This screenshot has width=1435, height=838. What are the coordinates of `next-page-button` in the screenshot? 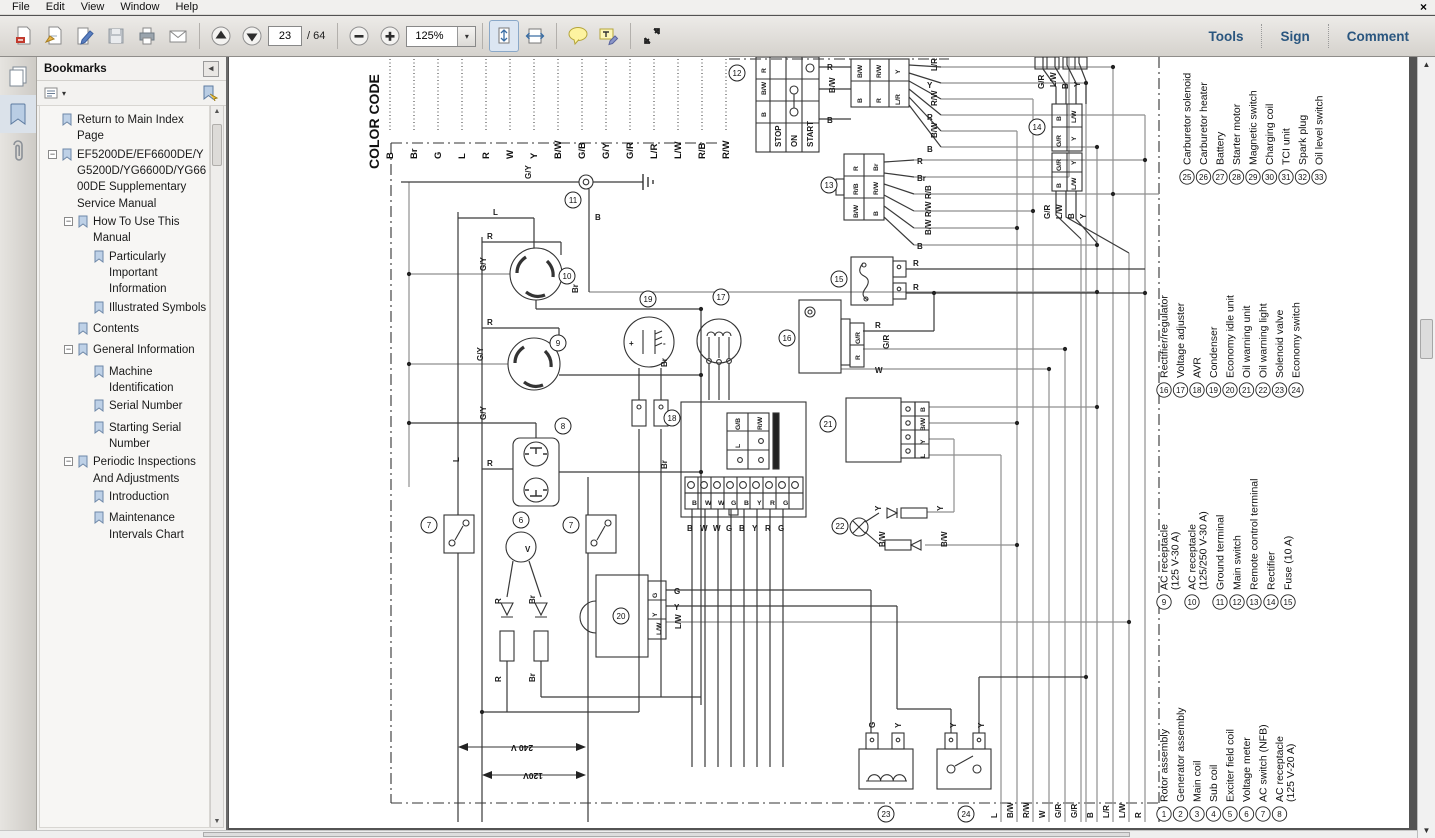 It's located at (252, 36).